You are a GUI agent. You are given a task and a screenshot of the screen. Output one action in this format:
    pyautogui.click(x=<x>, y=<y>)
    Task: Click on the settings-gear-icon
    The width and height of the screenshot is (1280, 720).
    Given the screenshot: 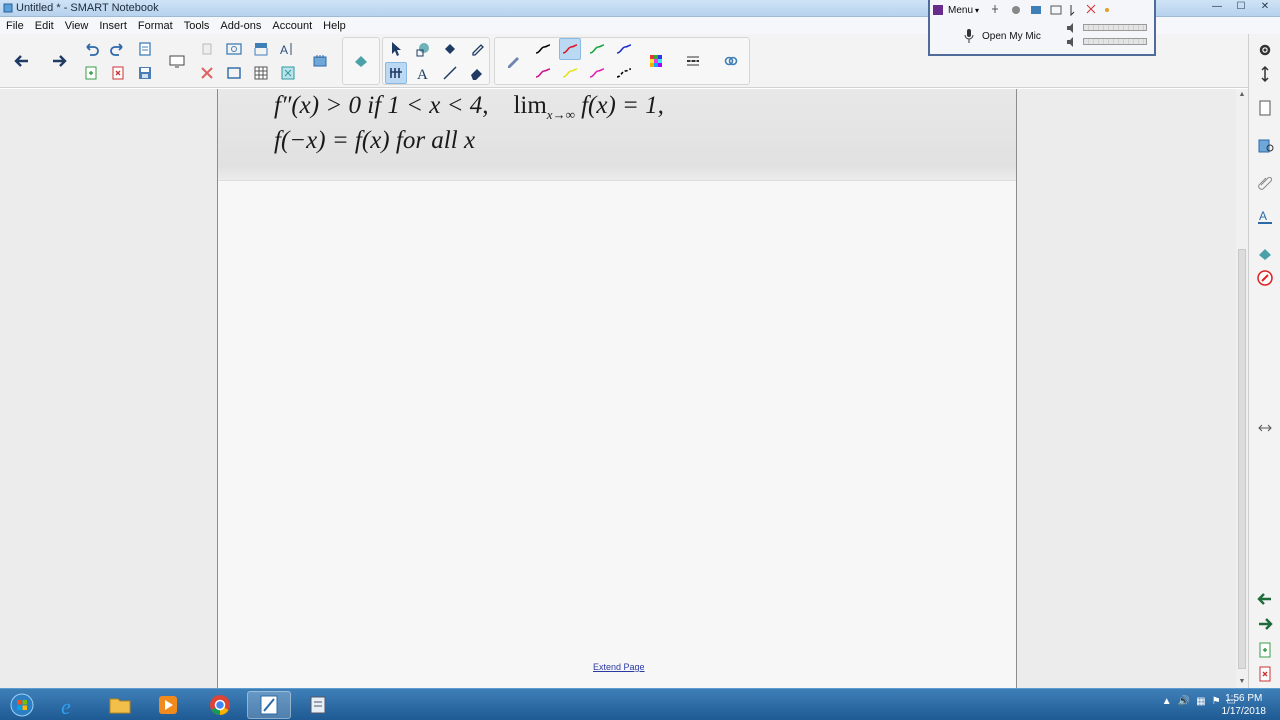 What is the action you would take?
    pyautogui.click(x=1265, y=50)
    